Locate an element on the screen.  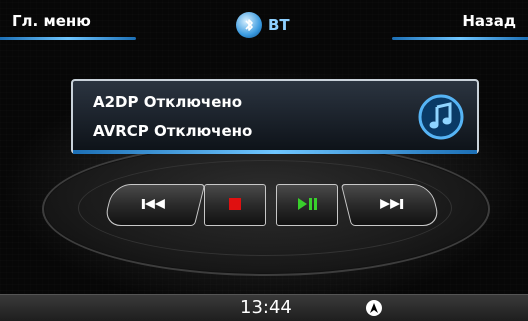
play-pause-button is located at coordinates (307, 205).